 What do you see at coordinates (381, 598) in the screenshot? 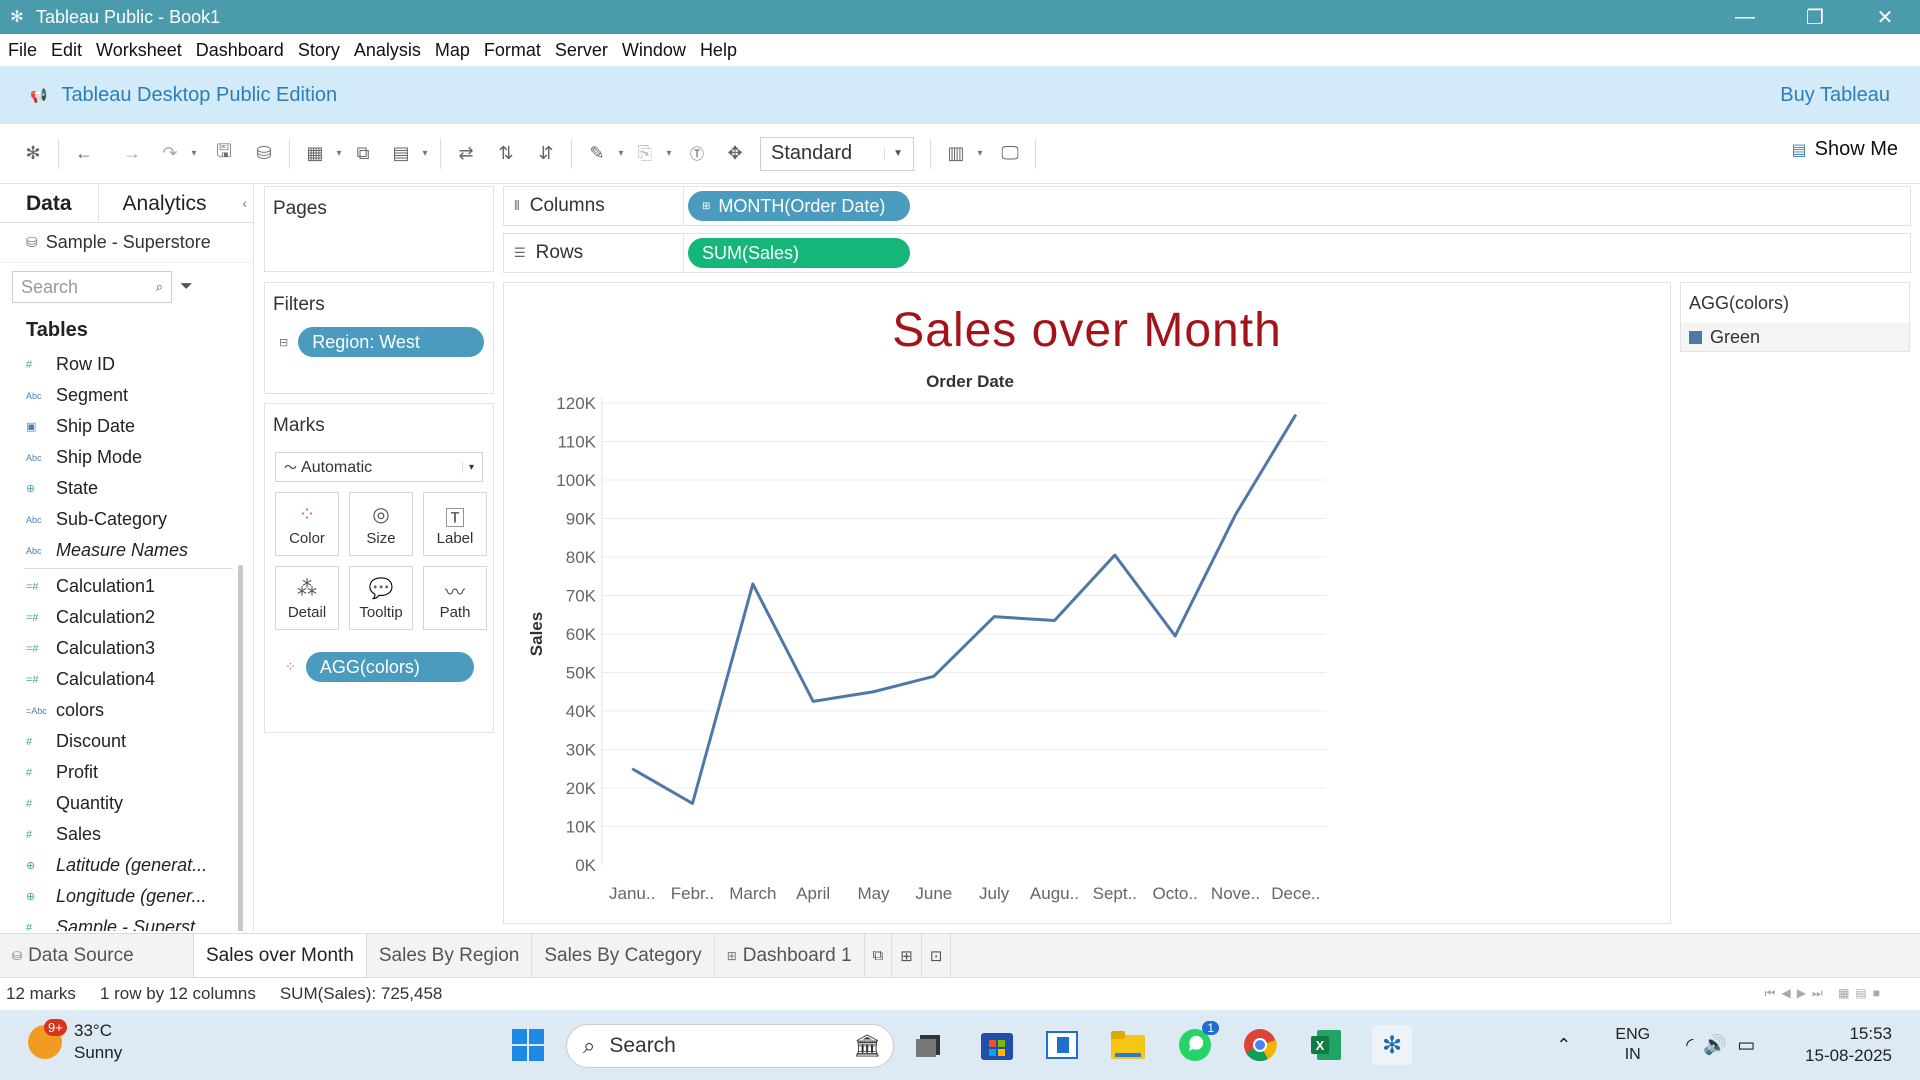
I see `tooltip-button: 💬 Tooltip` at bounding box center [381, 598].